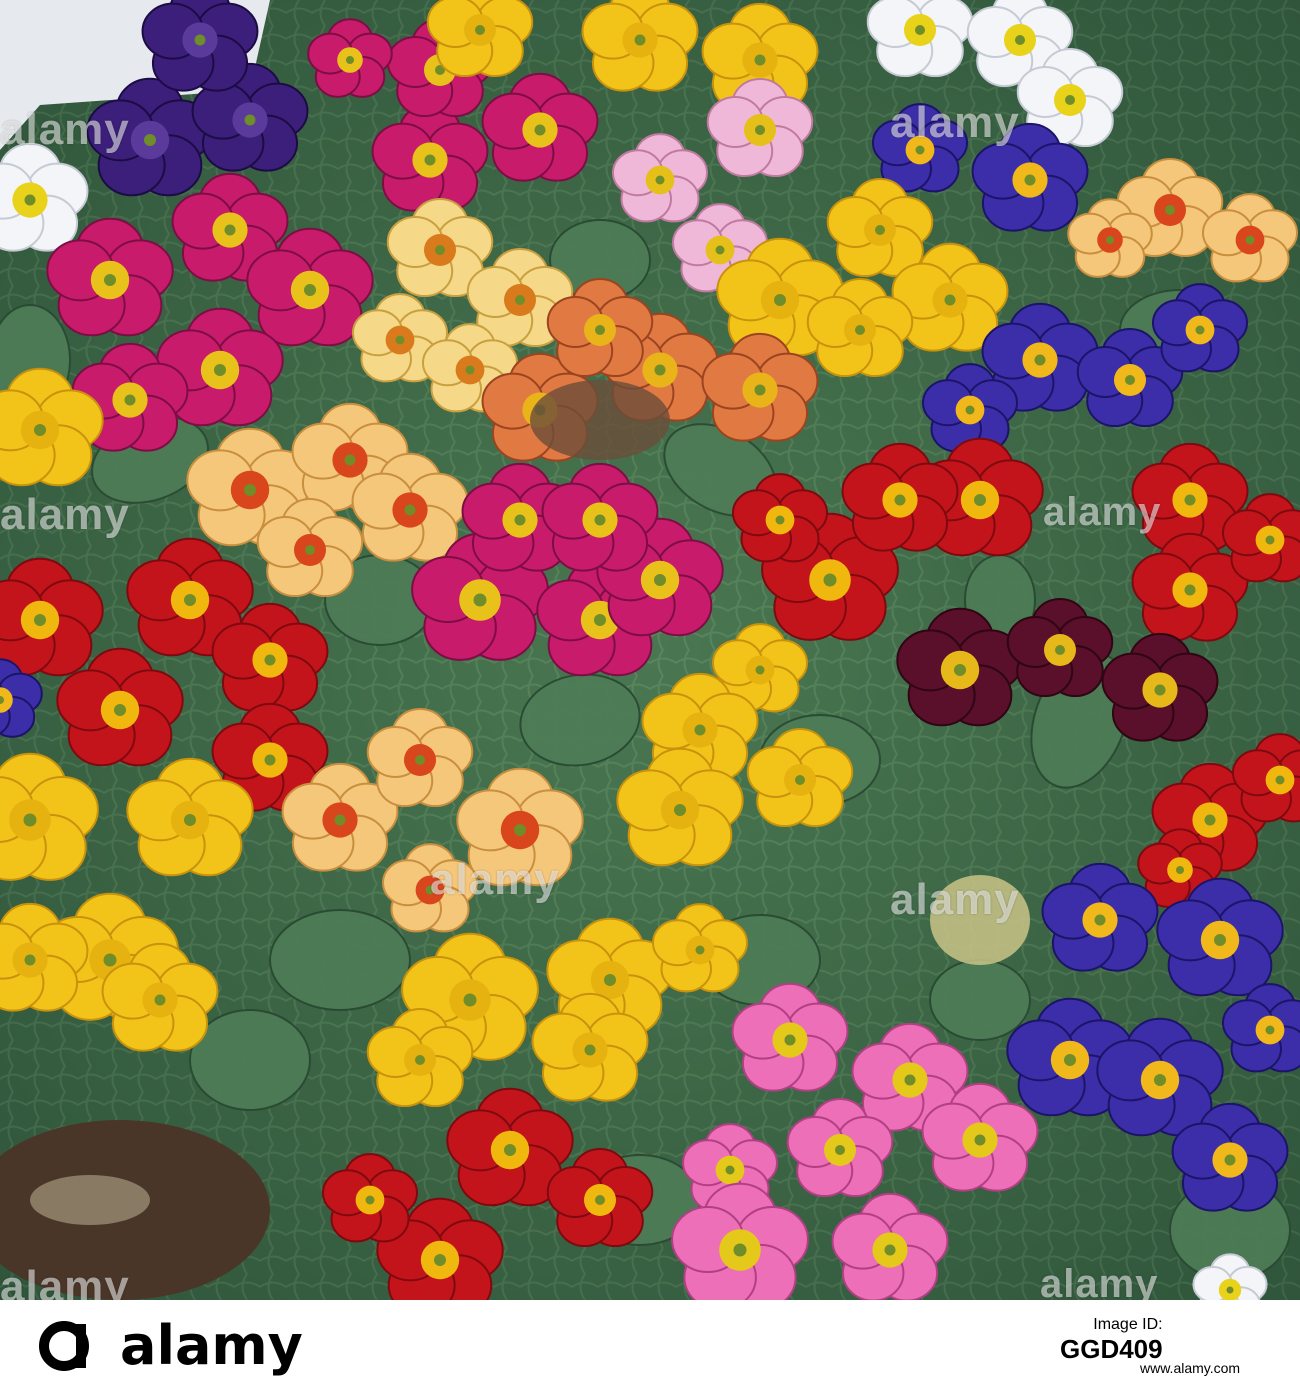 The height and width of the screenshot is (1388, 1300). I want to click on alamy-logo-icon, so click(64, 1346).